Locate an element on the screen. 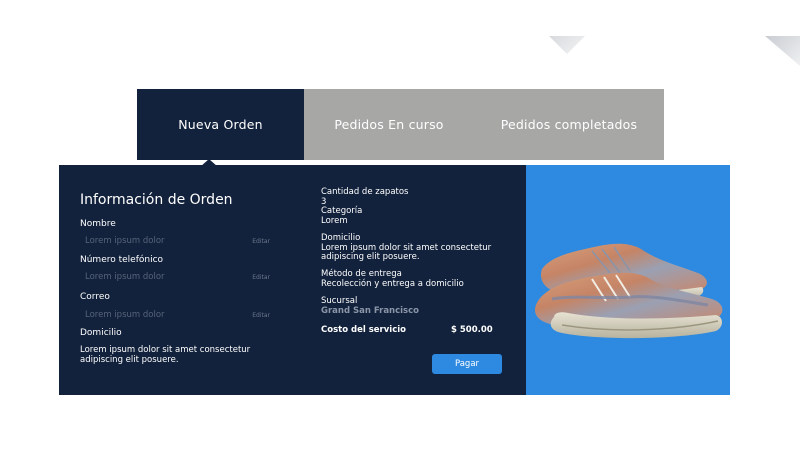  product-image-panel is located at coordinates (628, 280).